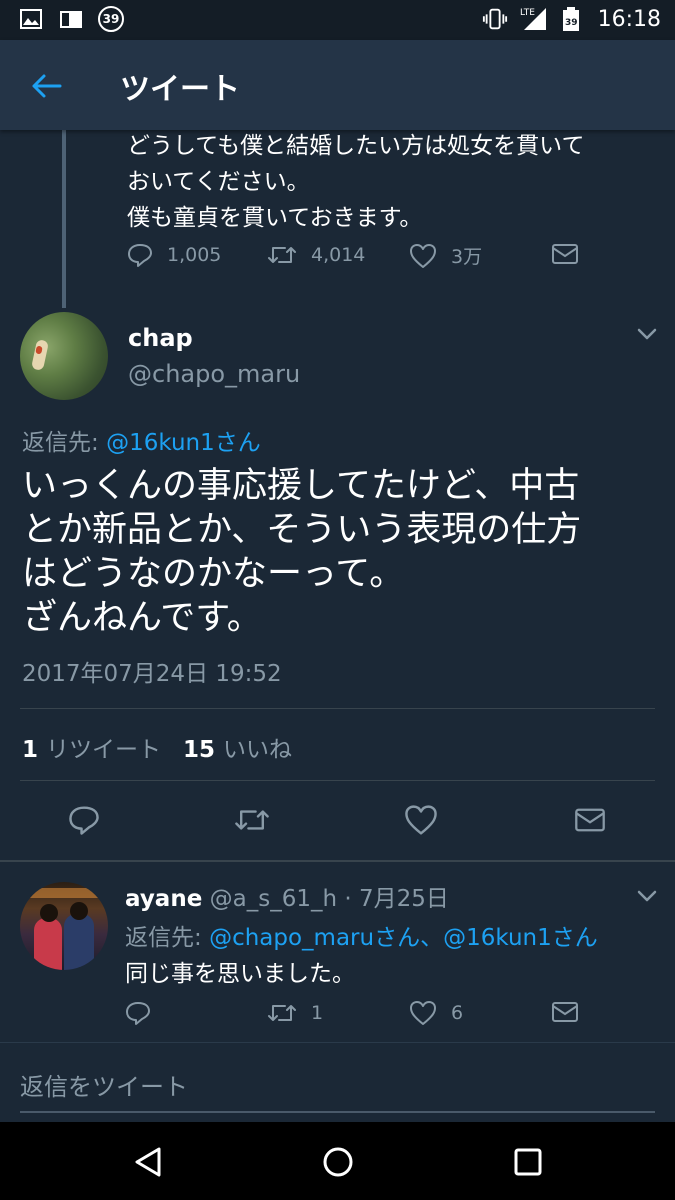 Image resolution: width=675 pixels, height=1200 pixels. I want to click on reply-tweet-actions: 1 6, so click(375, 1018).